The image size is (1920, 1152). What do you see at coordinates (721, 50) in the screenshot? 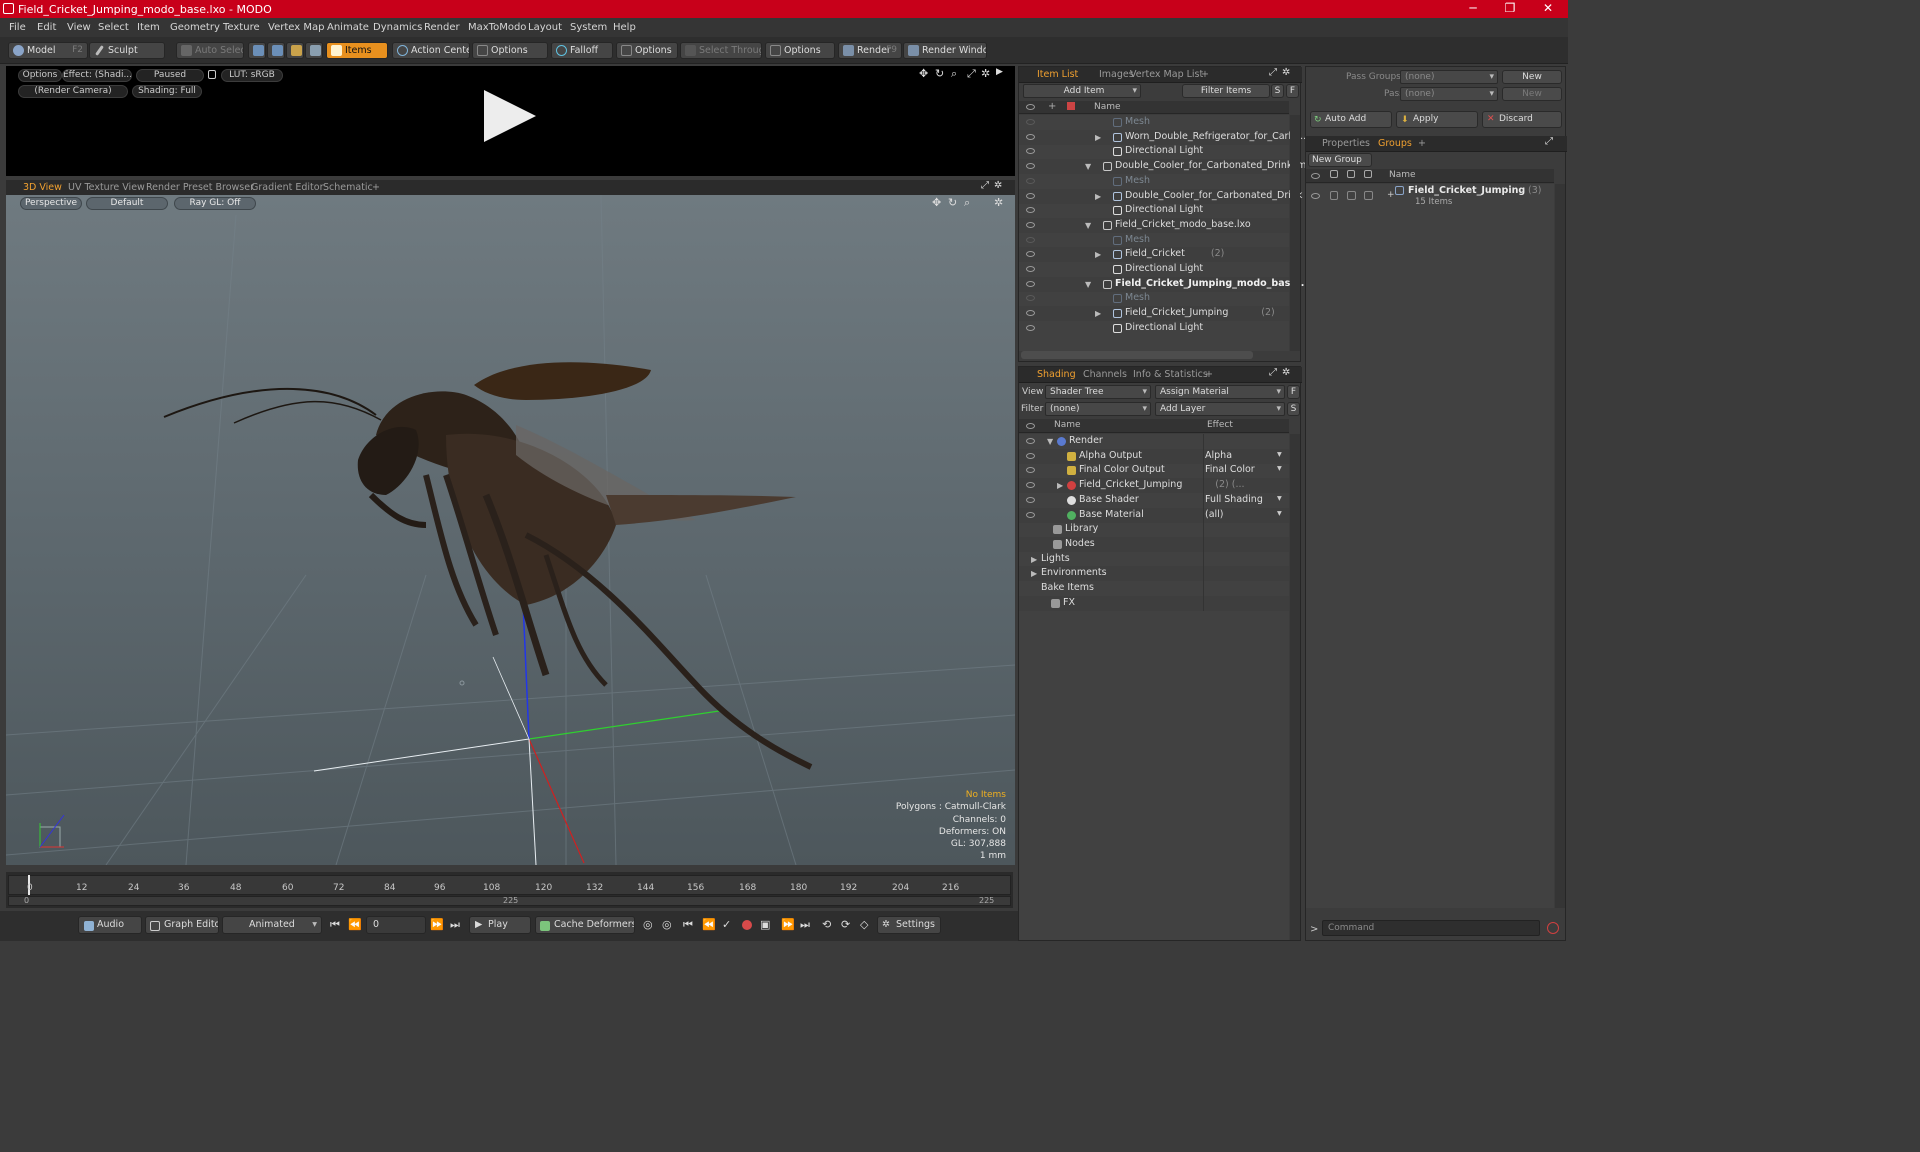
I see `select-through-button: Select Through` at bounding box center [721, 50].